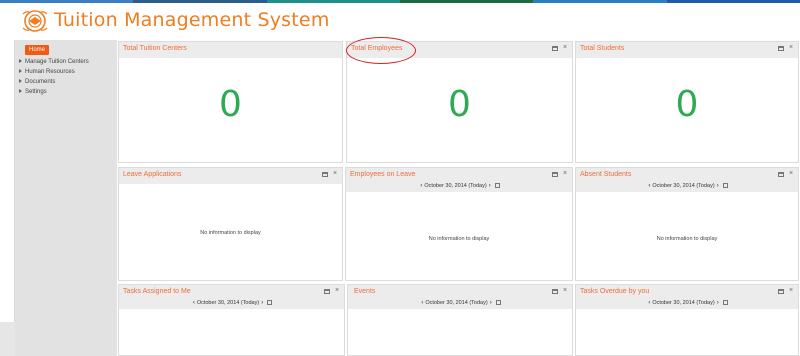 The width and height of the screenshot is (800, 356). What do you see at coordinates (40, 82) in the screenshot?
I see `sidebar-item-label: Documents` at bounding box center [40, 82].